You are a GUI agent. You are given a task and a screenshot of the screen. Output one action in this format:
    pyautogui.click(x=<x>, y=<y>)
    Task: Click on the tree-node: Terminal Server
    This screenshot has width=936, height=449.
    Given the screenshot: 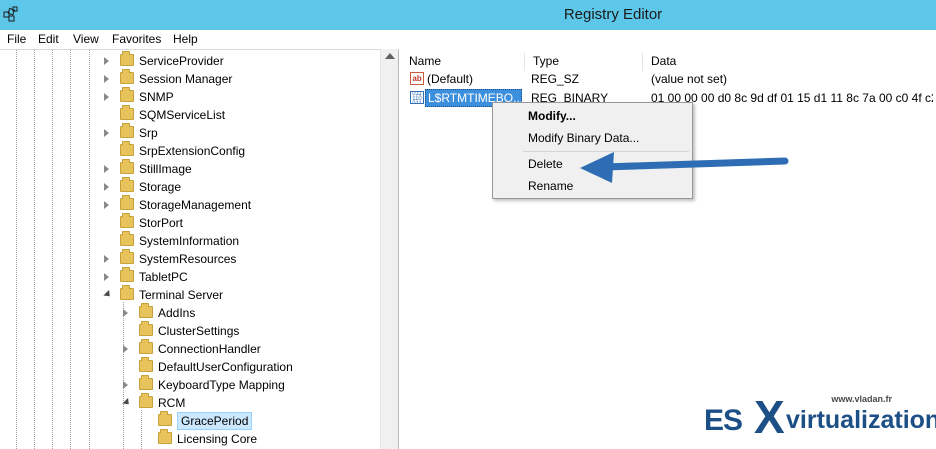 What is the action you would take?
    pyautogui.click(x=189, y=294)
    